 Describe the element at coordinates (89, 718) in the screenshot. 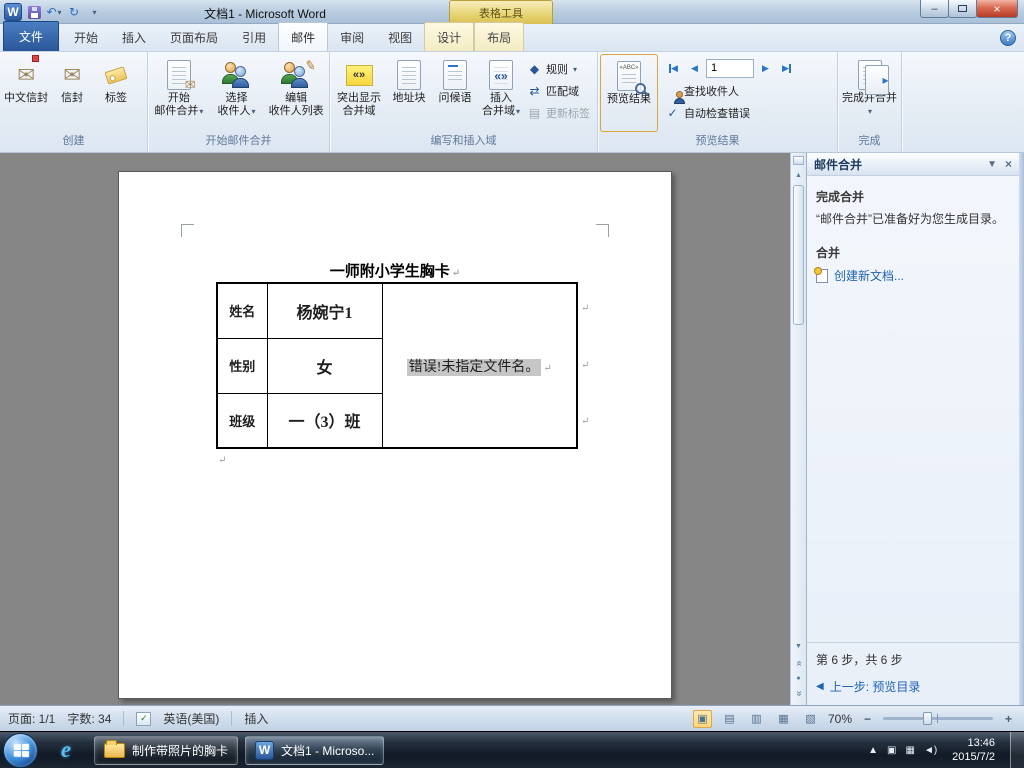

I see `word-count: 字数: 34` at that location.